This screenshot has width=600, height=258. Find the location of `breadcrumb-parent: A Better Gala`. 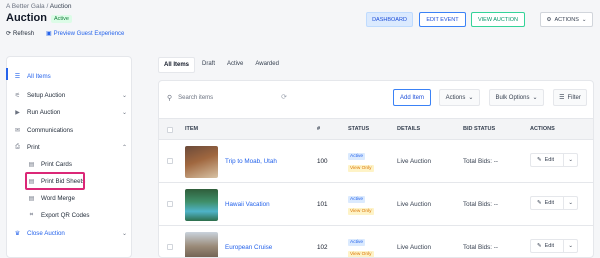

breadcrumb-parent: A Better Gala is located at coordinates (25, 6).